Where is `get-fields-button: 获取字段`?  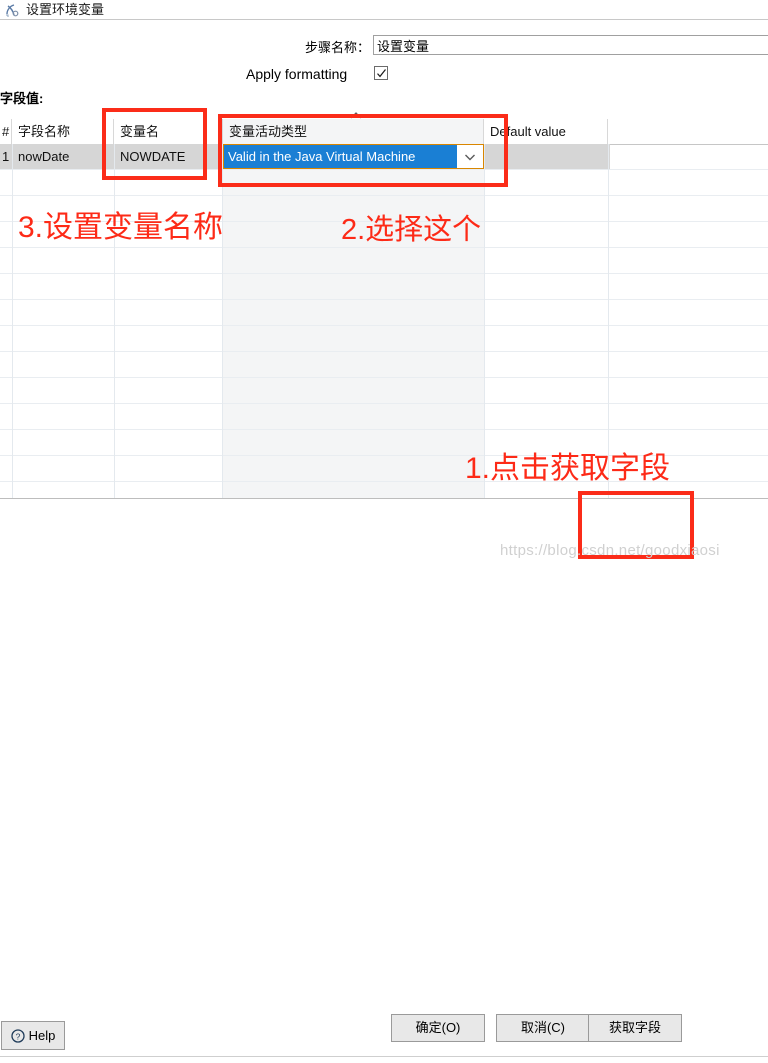
get-fields-button: 获取字段 is located at coordinates (635, 1028).